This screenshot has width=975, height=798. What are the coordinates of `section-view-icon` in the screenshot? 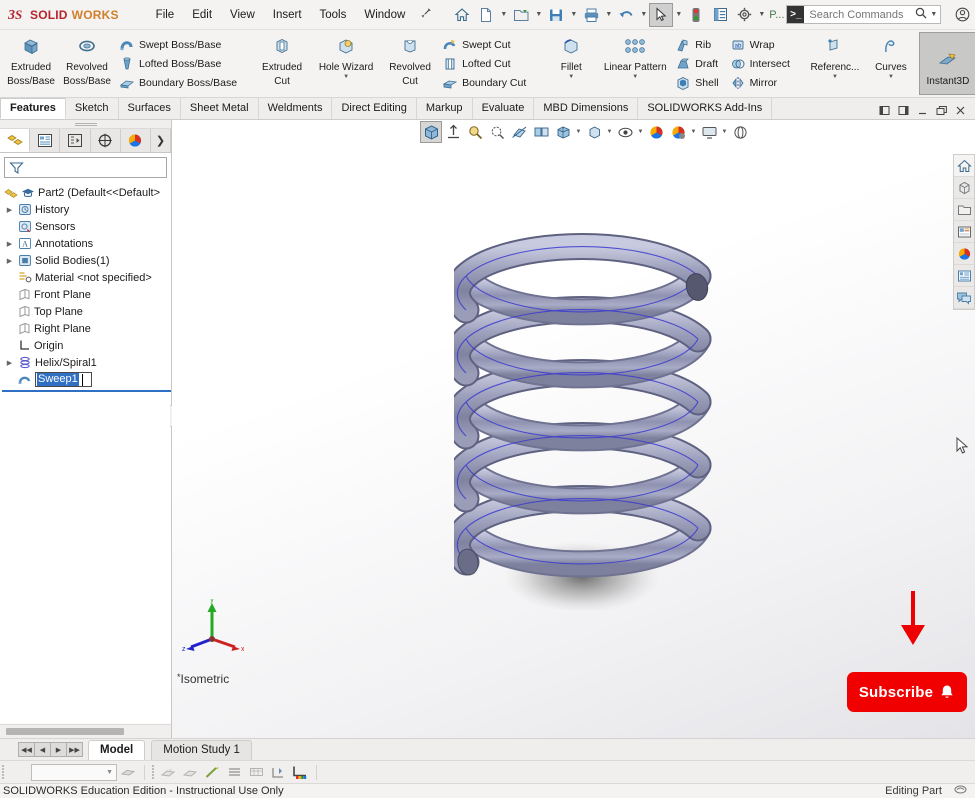 It's located at (519, 132).